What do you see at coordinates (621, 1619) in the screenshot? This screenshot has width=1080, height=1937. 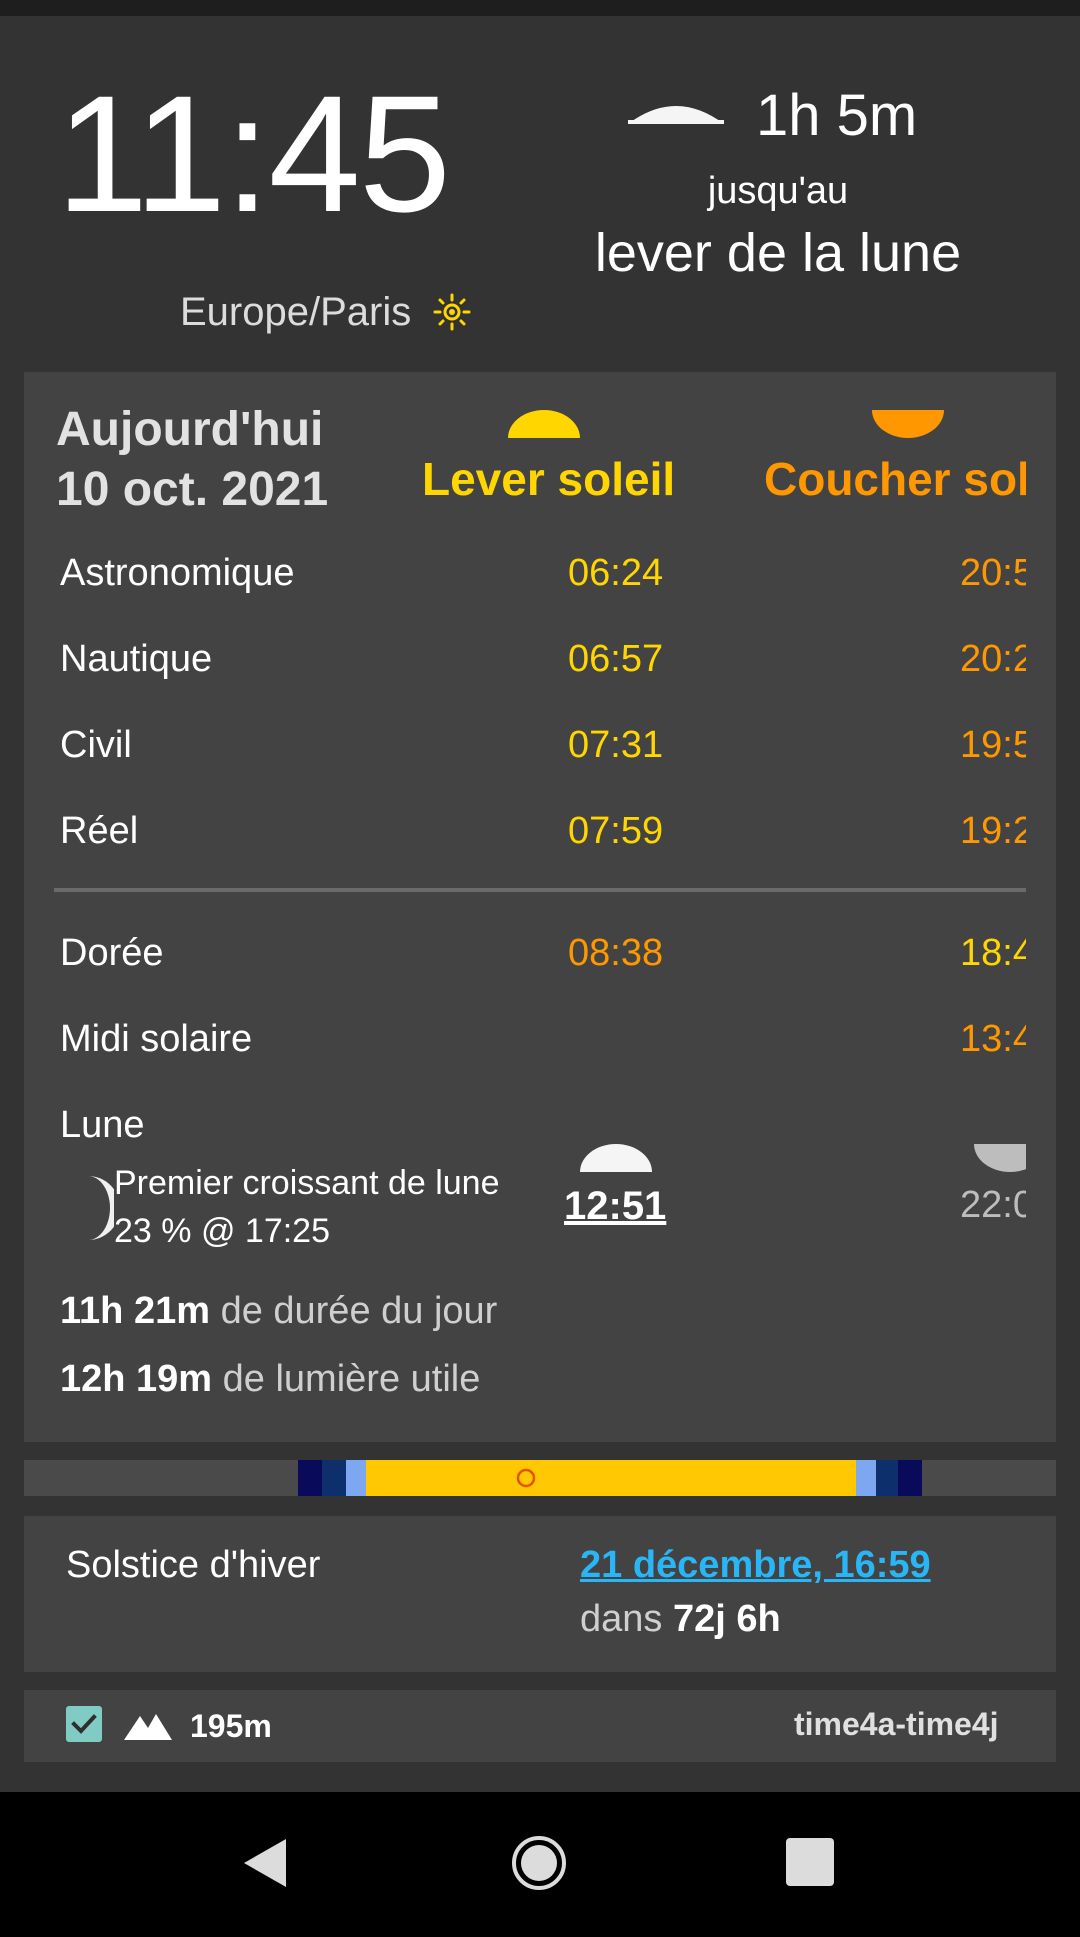 I see `solstice-in-text: dans` at bounding box center [621, 1619].